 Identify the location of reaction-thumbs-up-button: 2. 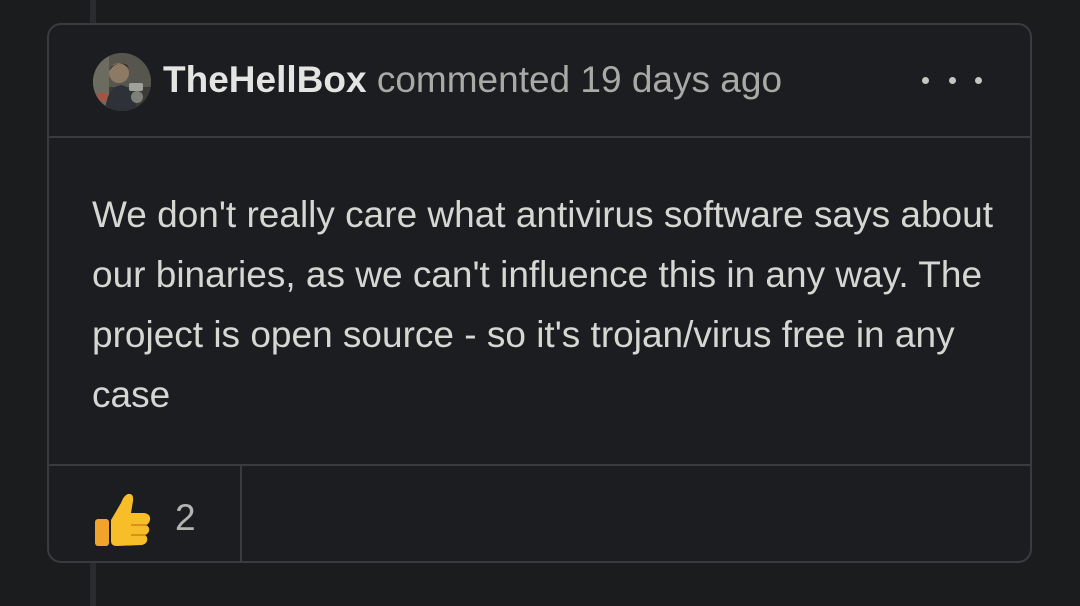
(145, 513).